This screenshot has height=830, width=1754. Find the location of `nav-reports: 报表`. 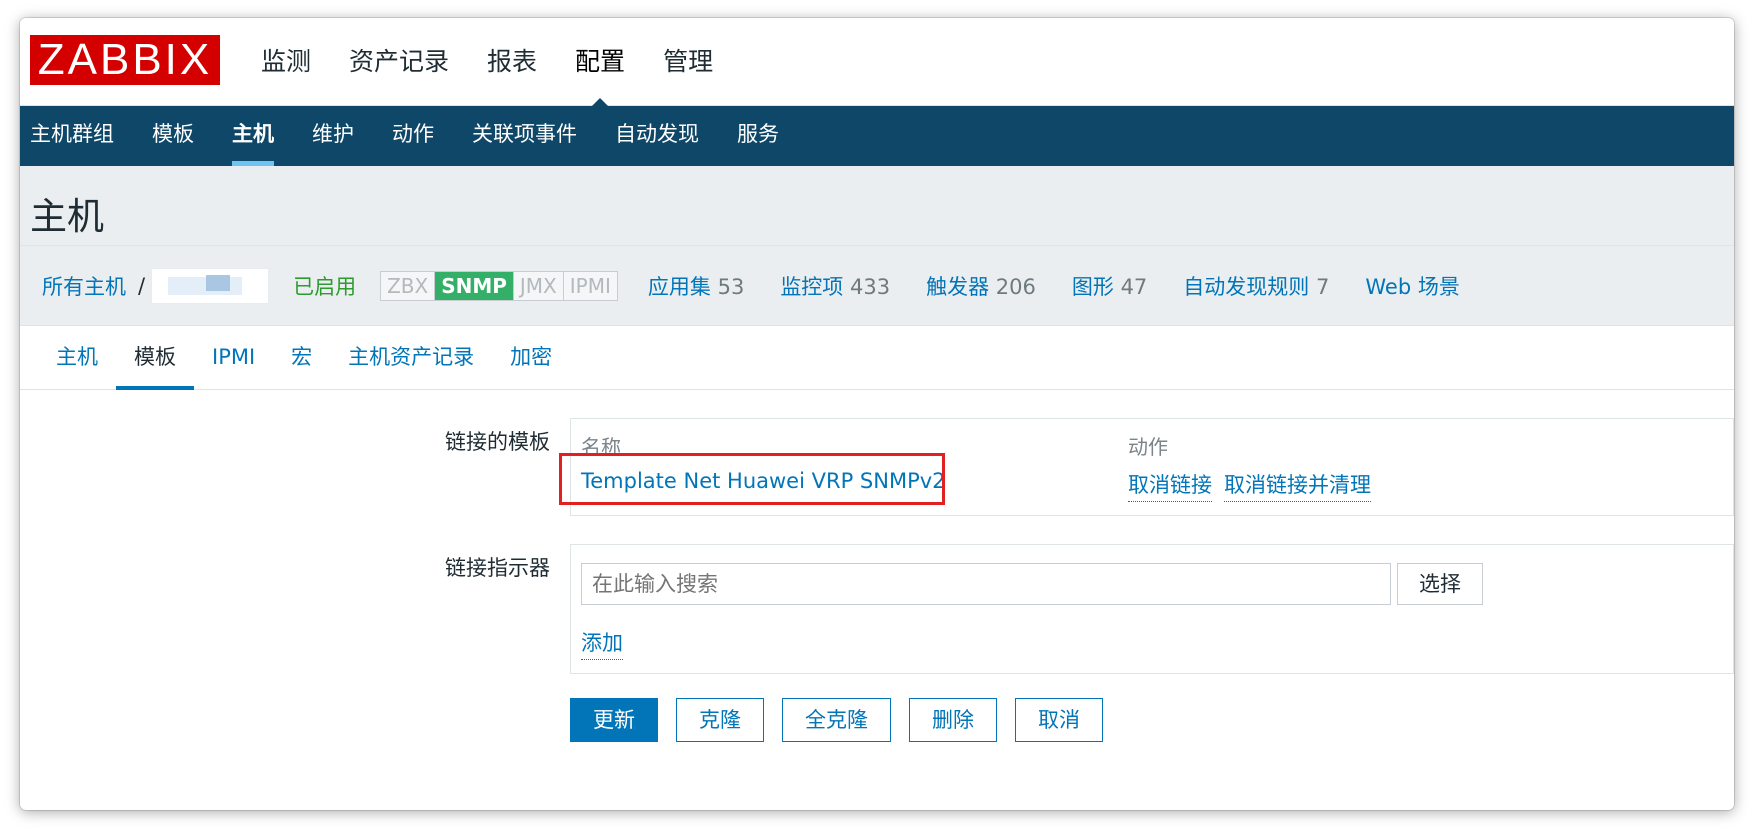

nav-reports: 报表 is located at coordinates (512, 62).